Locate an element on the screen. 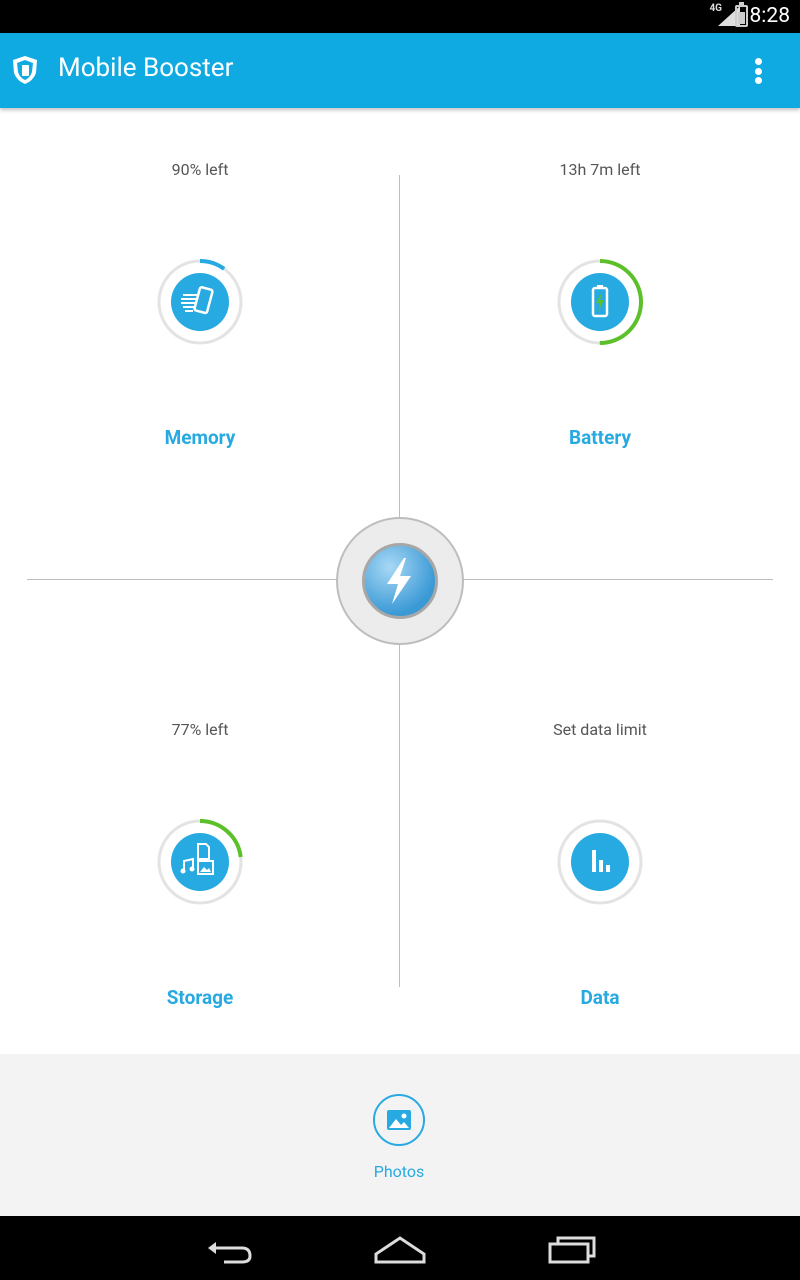 The width and height of the screenshot is (800, 1280). battery-icon is located at coordinates (741, 14).